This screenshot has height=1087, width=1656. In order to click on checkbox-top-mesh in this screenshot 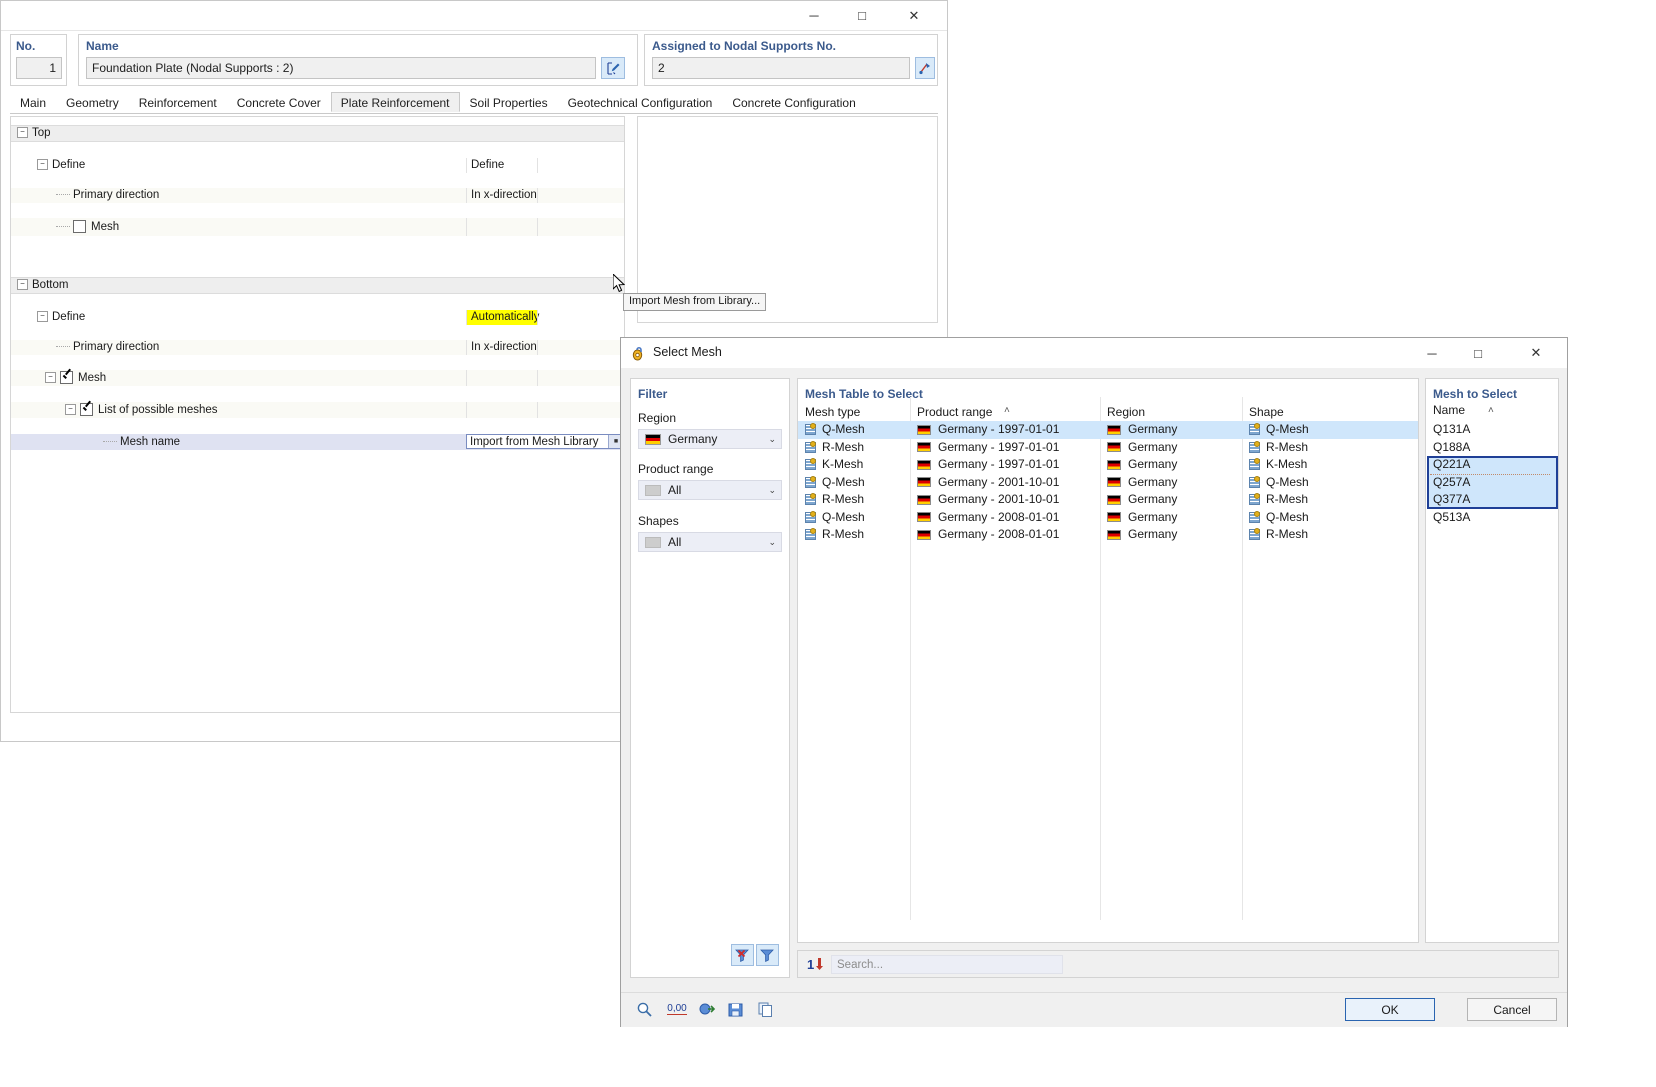, I will do `click(79, 227)`.